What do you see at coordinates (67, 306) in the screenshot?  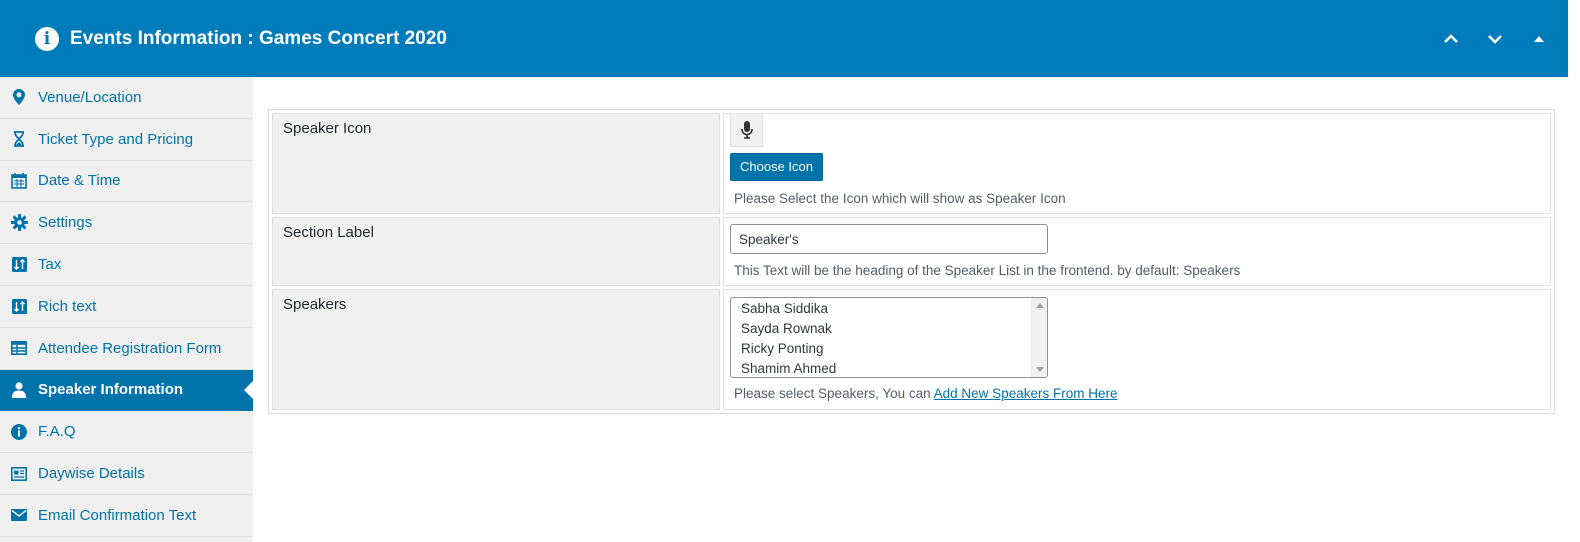 I see `sidebar-item-label: Rich text` at bounding box center [67, 306].